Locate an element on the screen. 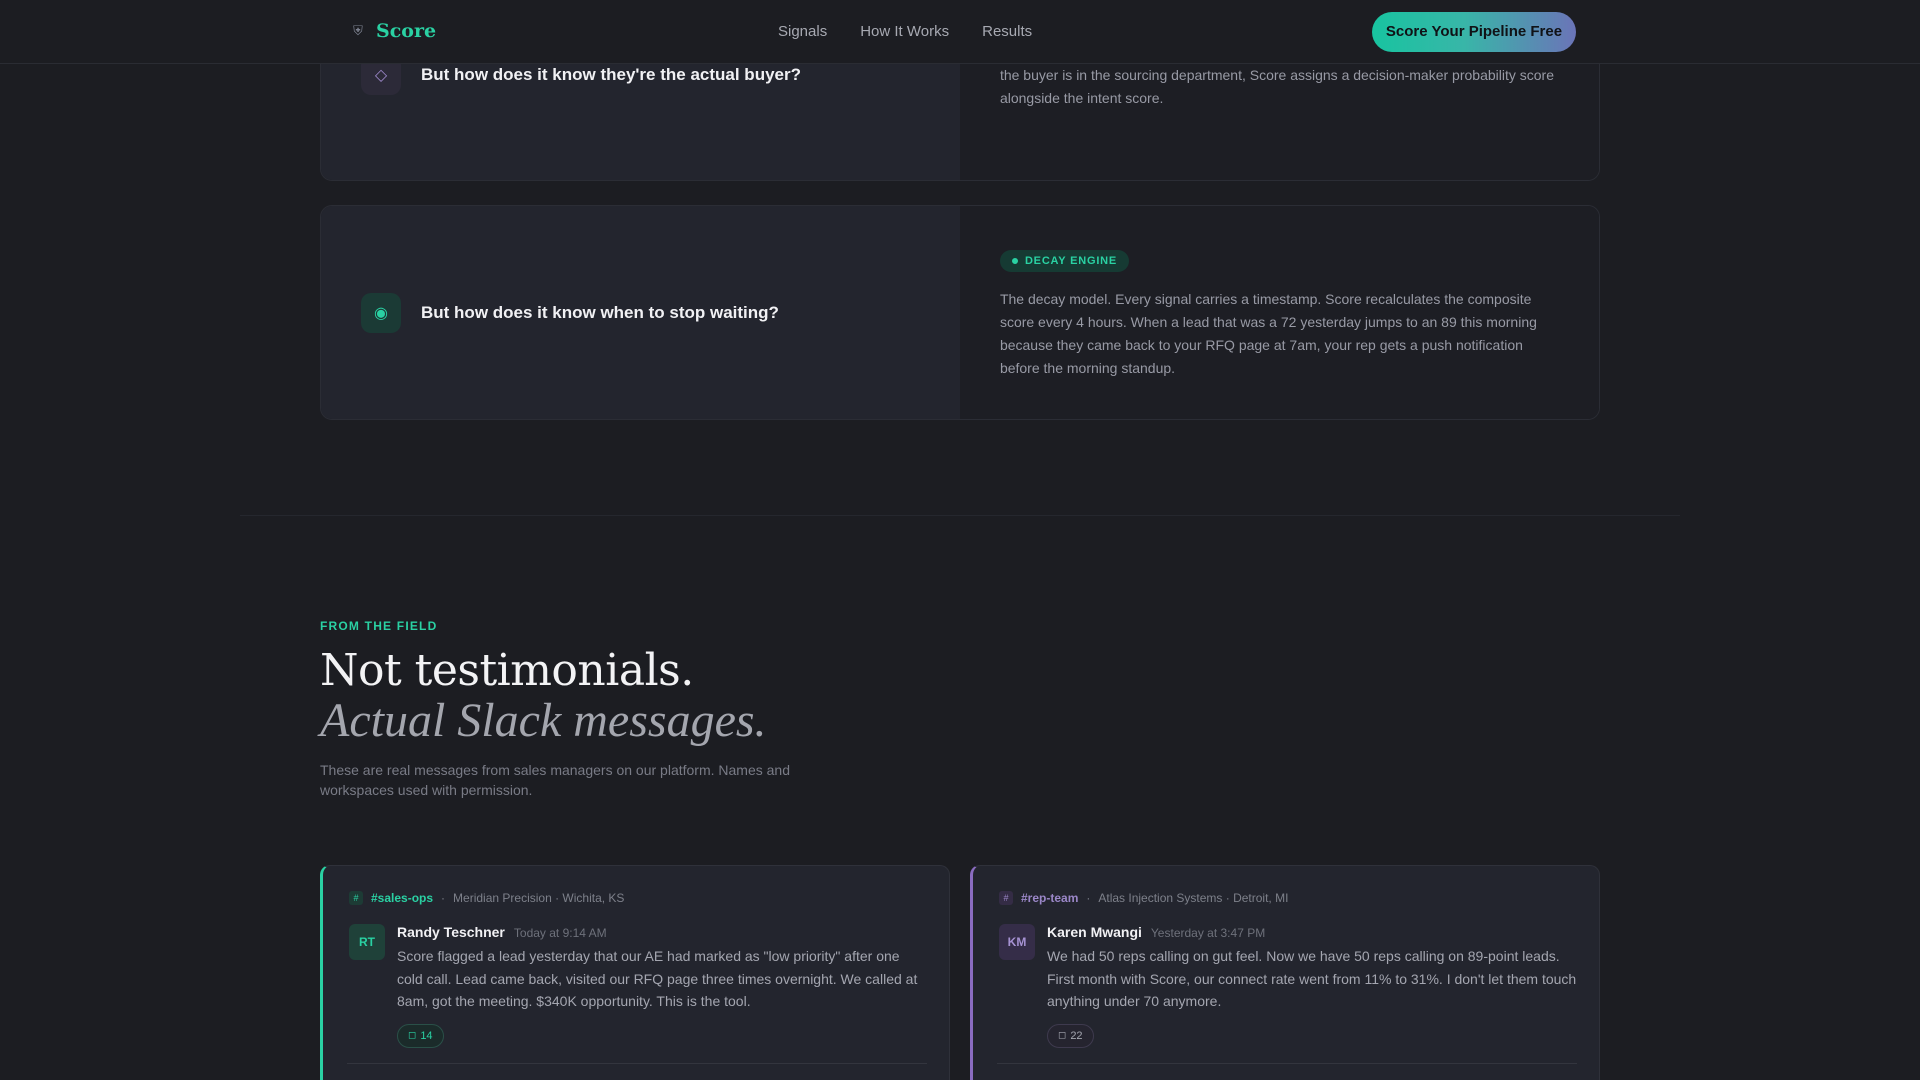  target-icon: ◉ is located at coordinates (381, 313).